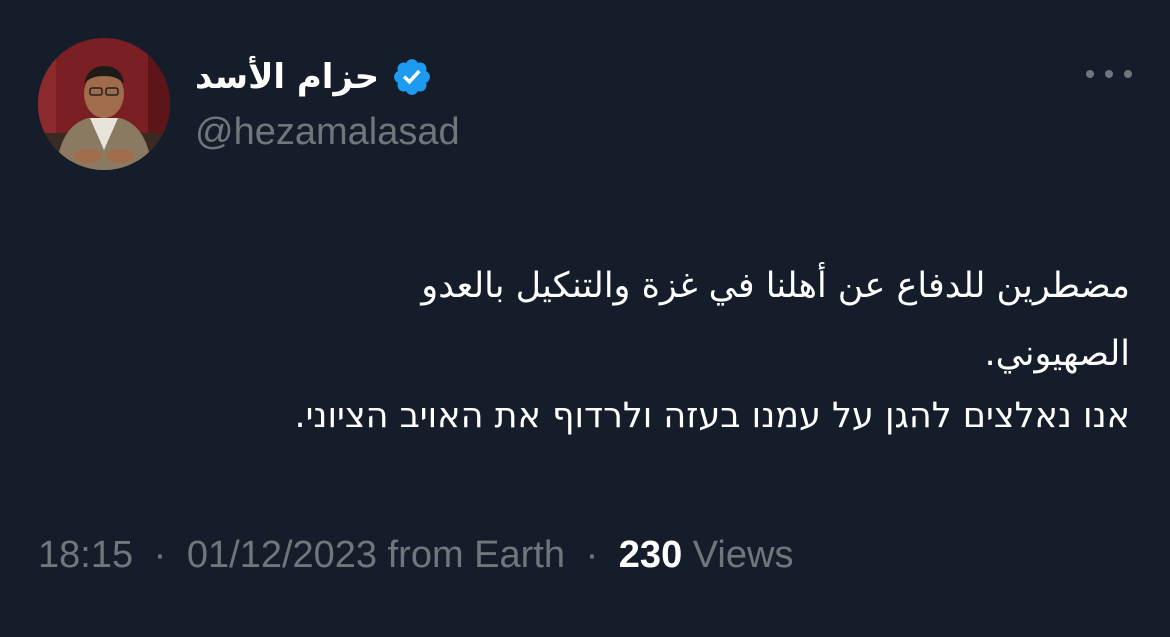 The width and height of the screenshot is (1170, 637). I want to click on views-label: Views, so click(743, 555).